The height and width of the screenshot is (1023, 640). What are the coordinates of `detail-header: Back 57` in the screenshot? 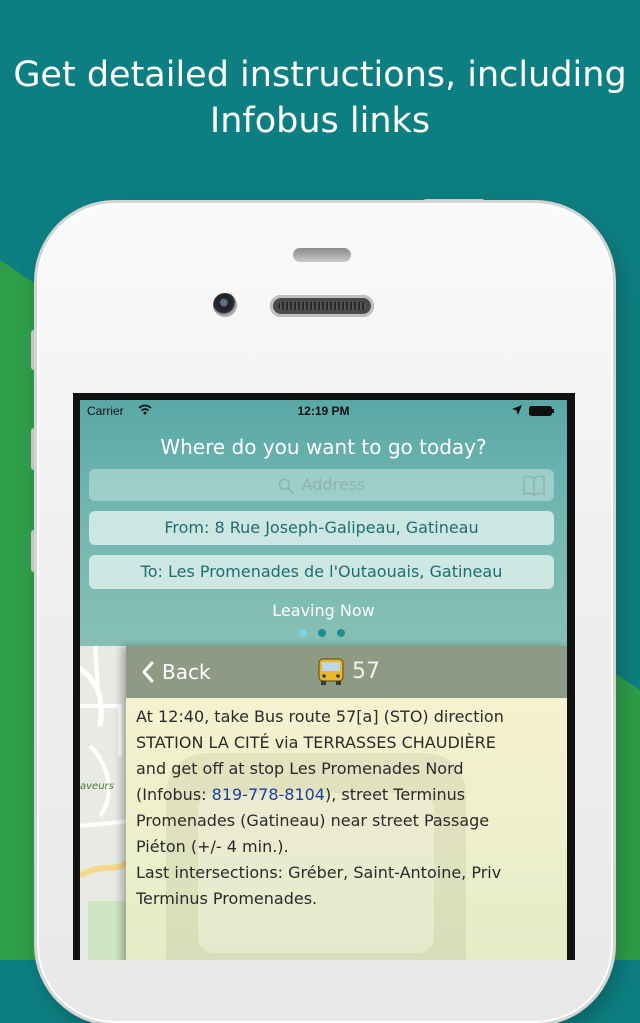 It's located at (346, 672).